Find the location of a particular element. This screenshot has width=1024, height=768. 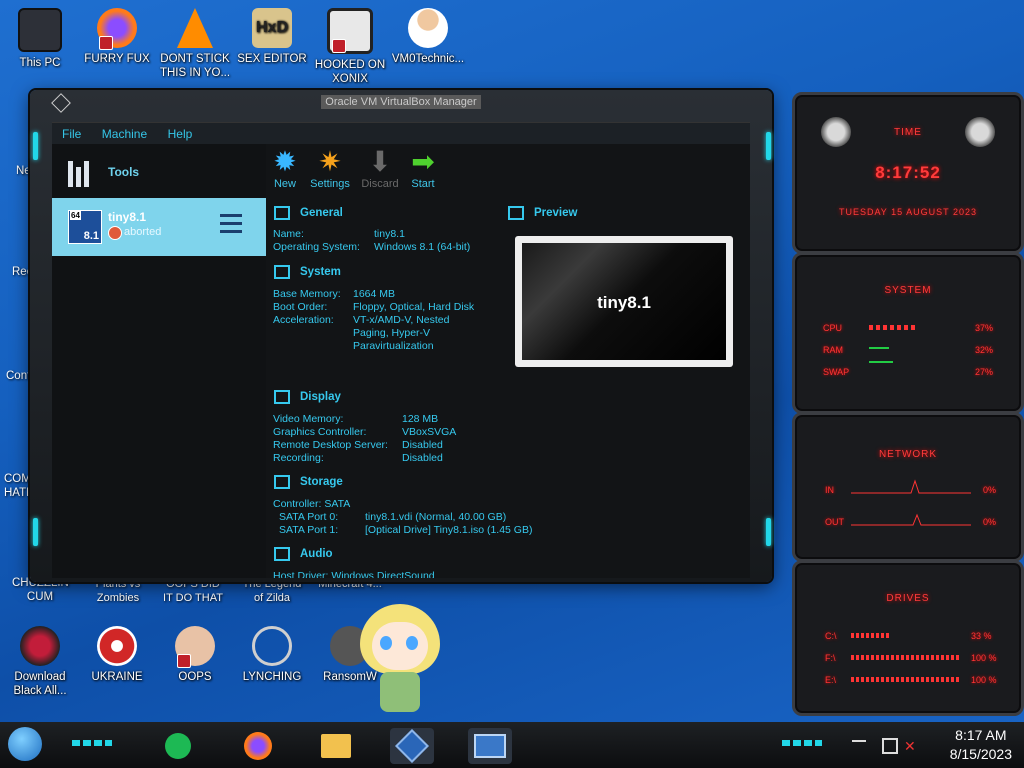

audio-details-partial: Host Driver: Windows DirectSound is located at coordinates (354, 574).